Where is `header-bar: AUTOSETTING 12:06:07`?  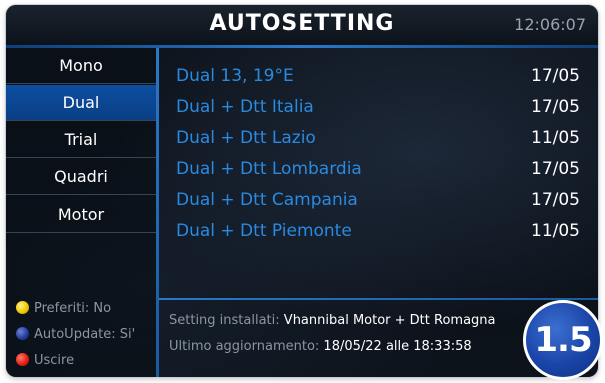 header-bar: AUTOSETTING 12:06:07 is located at coordinates (302, 25).